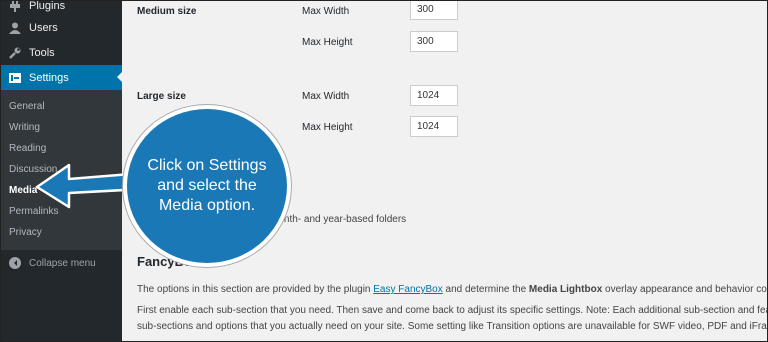 Image resolution: width=768 pixels, height=342 pixels. What do you see at coordinates (338, 219) in the screenshot?
I see `organize-uploads-text: month- and year-based folders` at bounding box center [338, 219].